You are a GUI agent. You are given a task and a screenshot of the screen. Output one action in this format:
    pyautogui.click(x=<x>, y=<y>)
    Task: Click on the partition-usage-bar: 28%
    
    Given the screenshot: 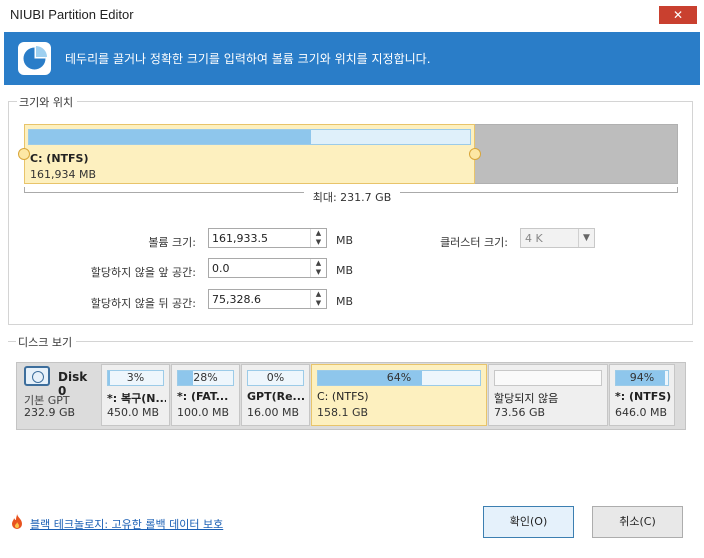 What is the action you would take?
    pyautogui.click(x=205, y=378)
    